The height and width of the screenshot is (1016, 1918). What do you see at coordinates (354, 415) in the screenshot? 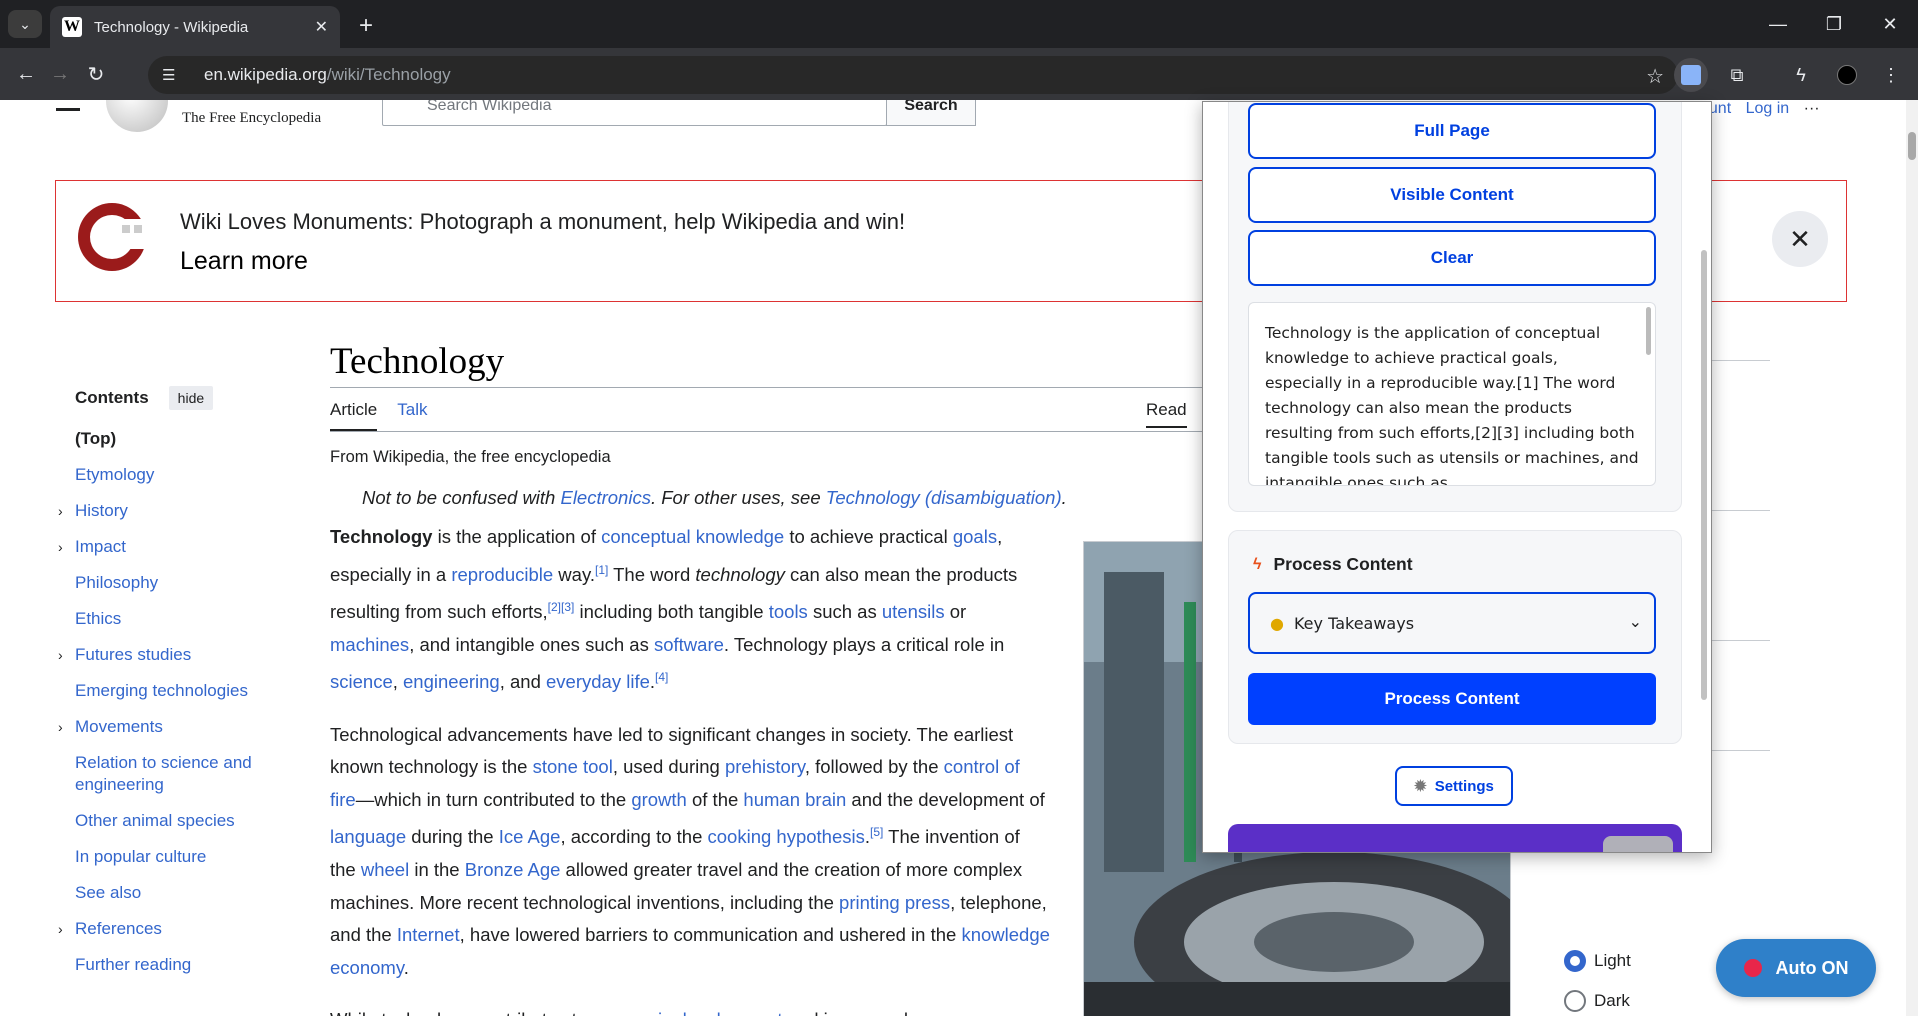
I see `tab-article: Article` at bounding box center [354, 415].